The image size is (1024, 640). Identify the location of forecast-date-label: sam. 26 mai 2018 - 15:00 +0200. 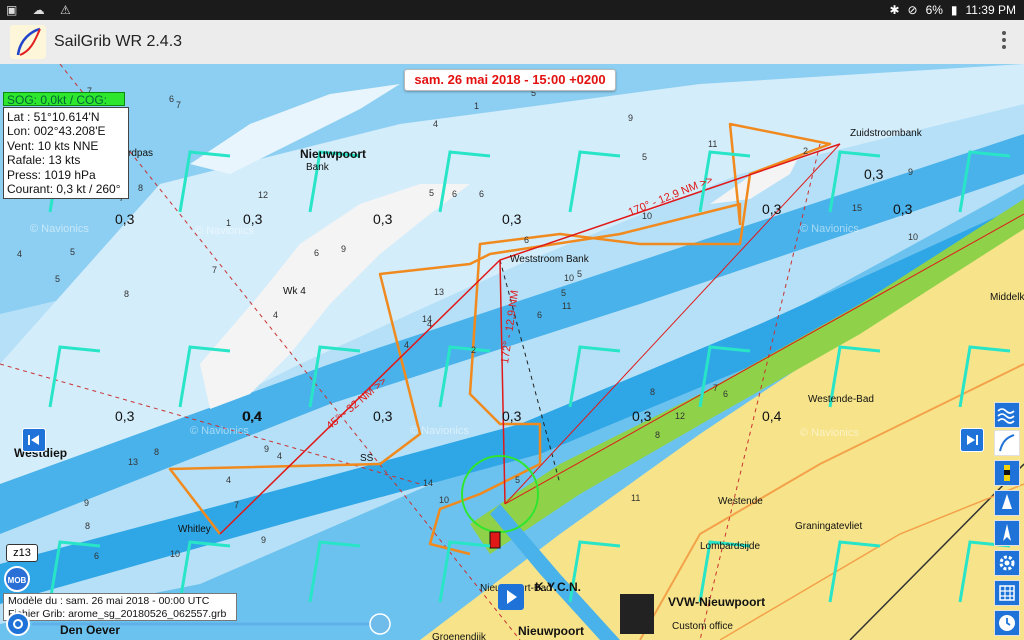
(510, 80).